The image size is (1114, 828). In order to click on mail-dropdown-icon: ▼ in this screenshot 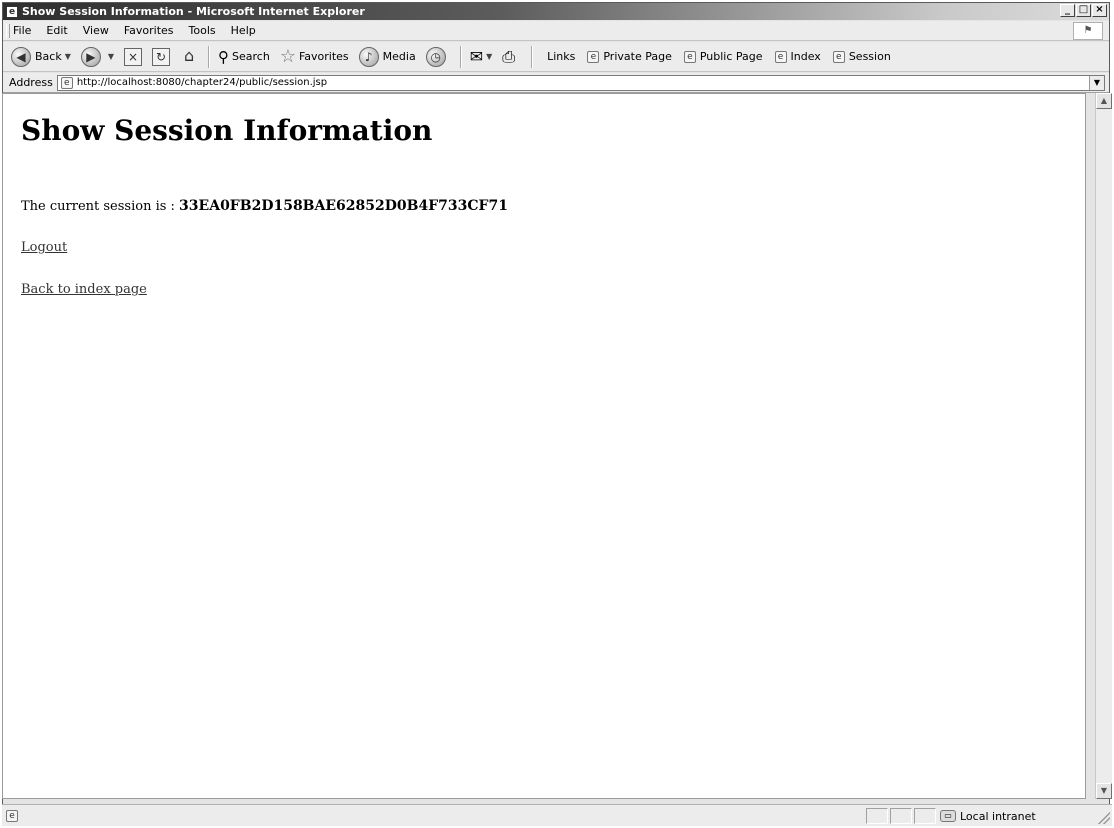, I will do `click(489, 56)`.